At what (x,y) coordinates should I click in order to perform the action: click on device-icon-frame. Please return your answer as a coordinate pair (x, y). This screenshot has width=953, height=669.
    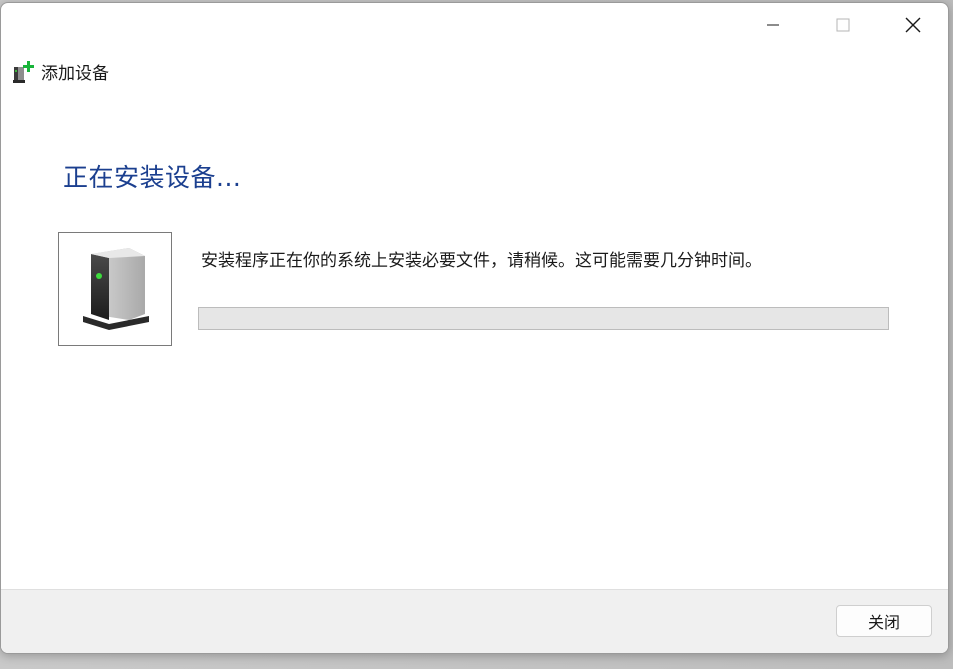
    Looking at the image, I should click on (115, 289).